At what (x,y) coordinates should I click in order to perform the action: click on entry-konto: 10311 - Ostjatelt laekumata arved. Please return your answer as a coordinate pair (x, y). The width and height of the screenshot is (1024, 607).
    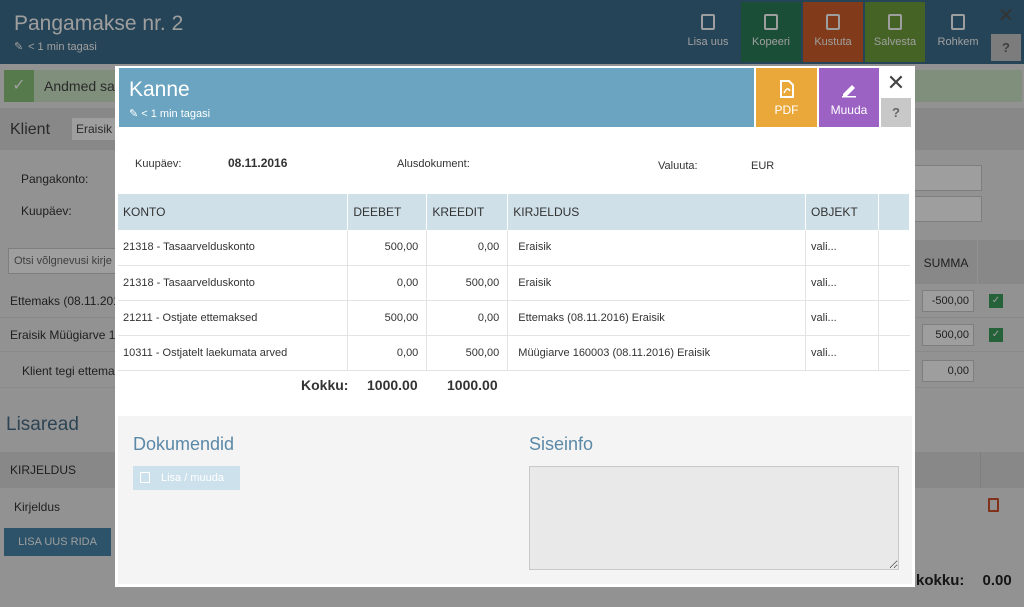
    Looking at the image, I should click on (233, 353).